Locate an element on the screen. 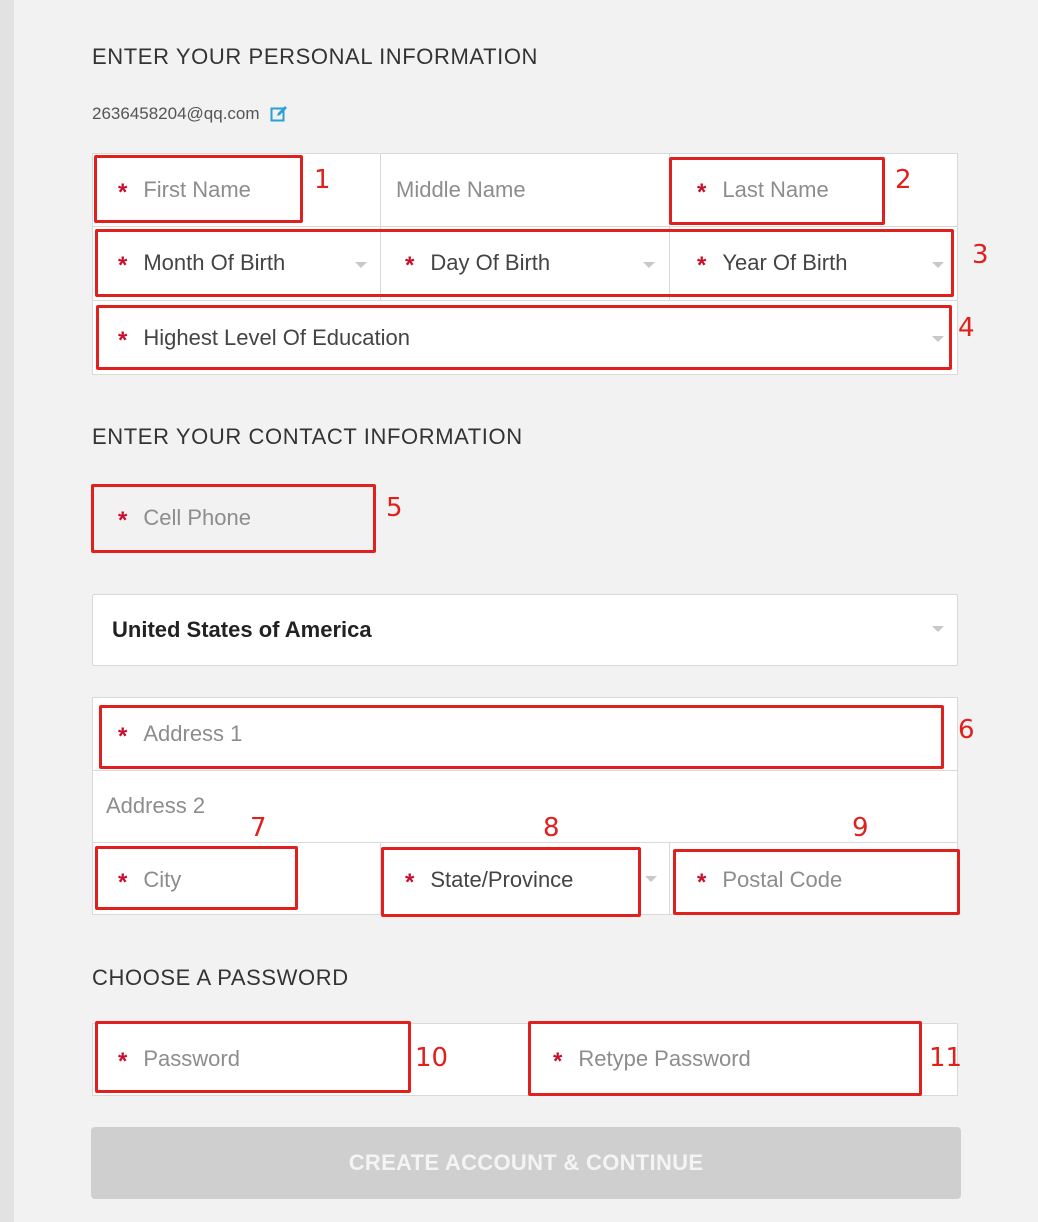  cell-phone-input: * Cell Phone is located at coordinates (184, 518).